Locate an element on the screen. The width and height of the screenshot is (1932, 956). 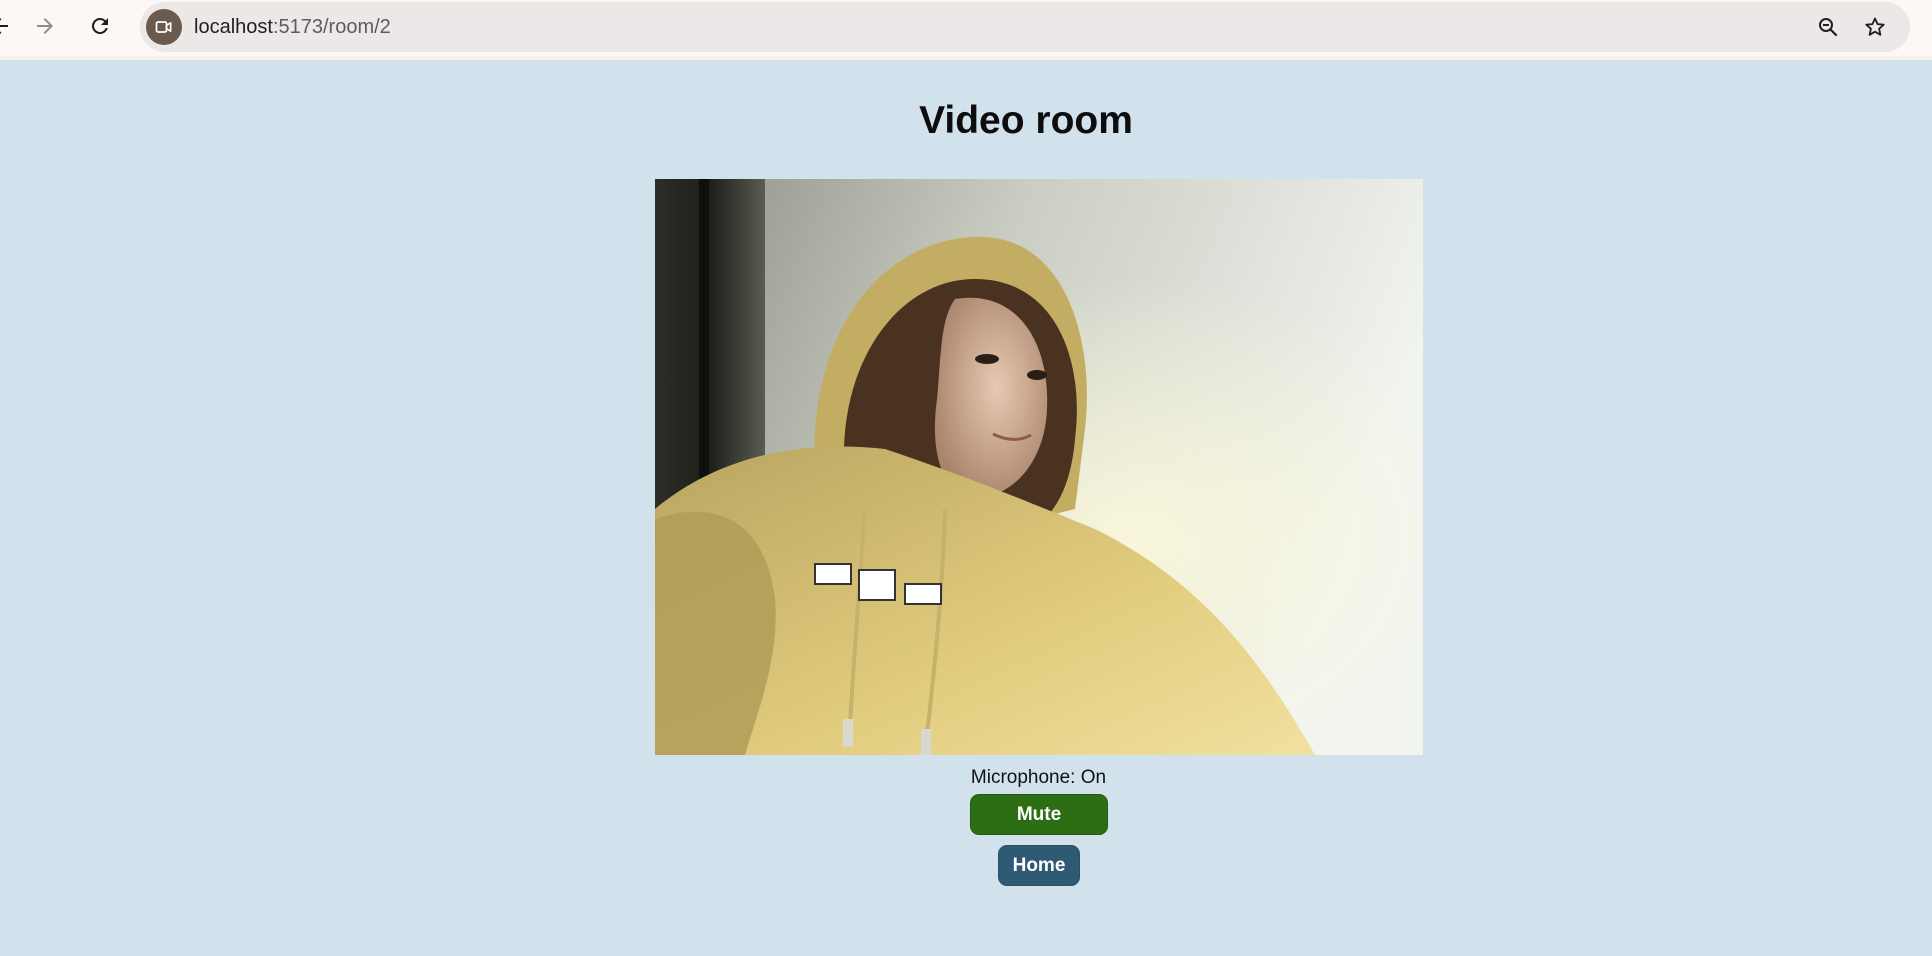
star-icon is located at coordinates (1875, 26).